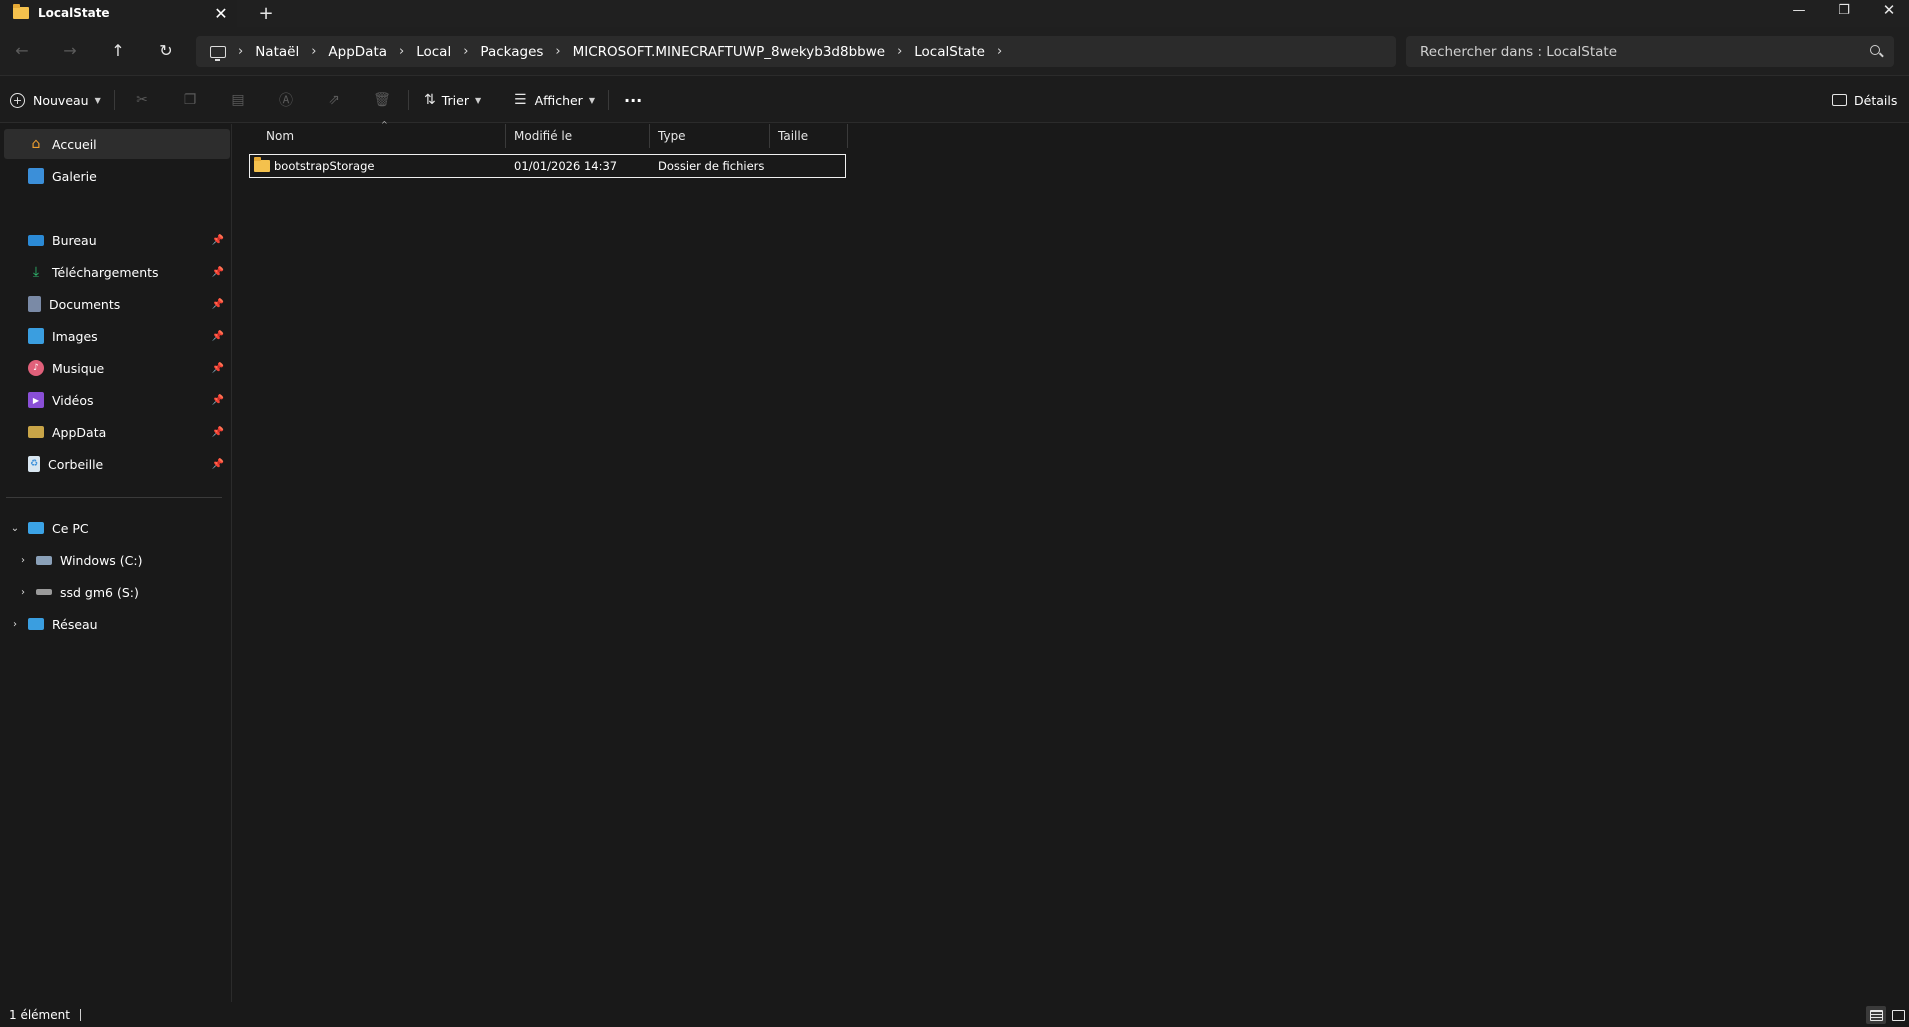 Image resolution: width=1909 pixels, height=1027 pixels. Describe the element at coordinates (1888, 10) in the screenshot. I see `close-window-button: ✕` at that location.